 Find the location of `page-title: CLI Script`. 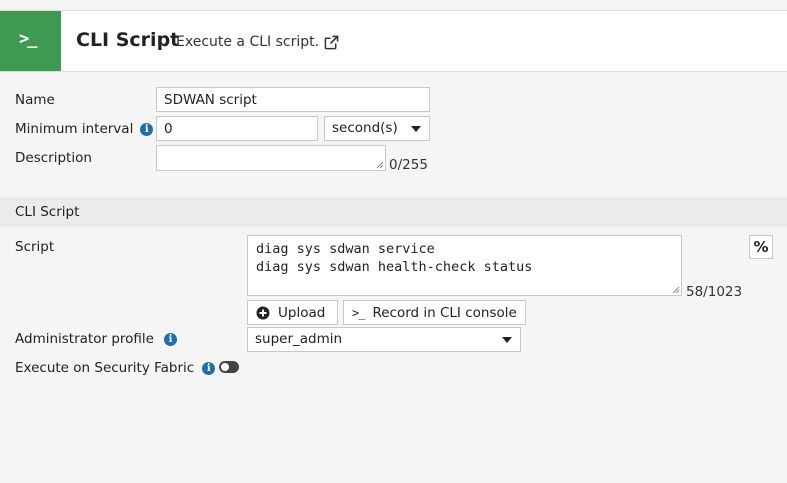

page-title: CLI Script is located at coordinates (128, 40).